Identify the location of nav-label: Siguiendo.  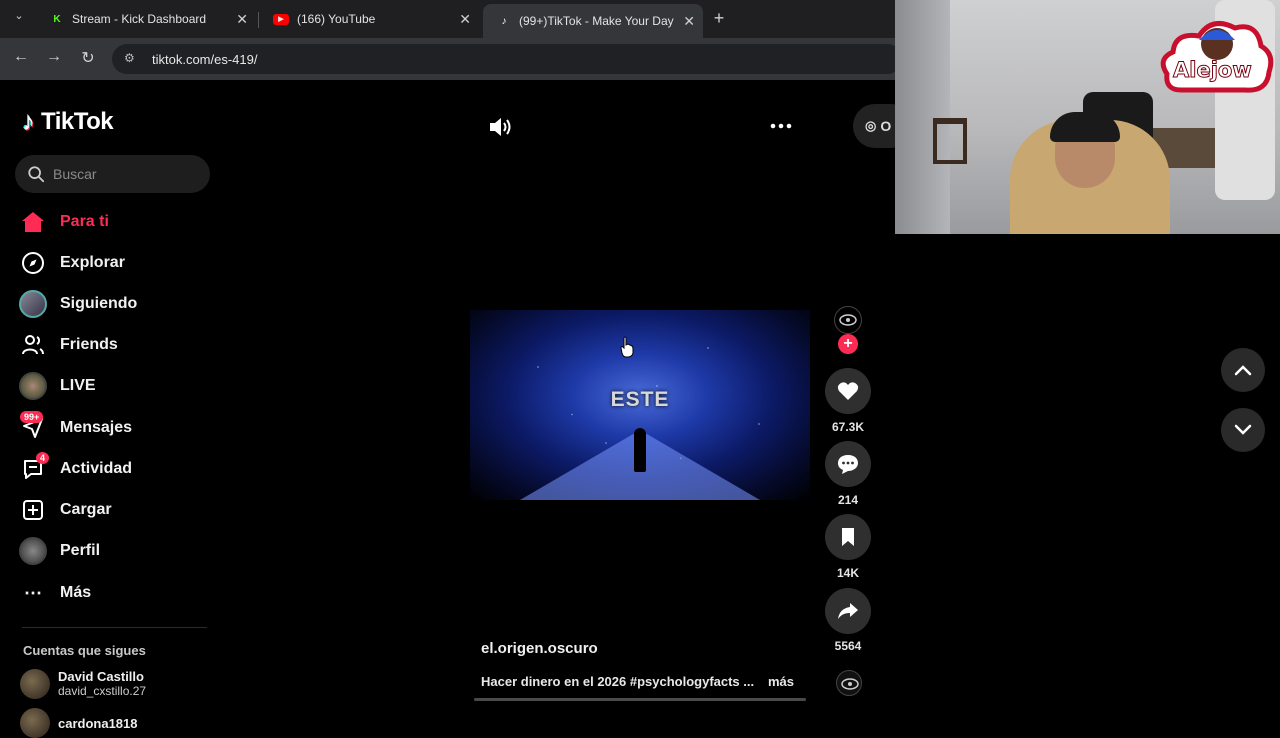
(99, 303).